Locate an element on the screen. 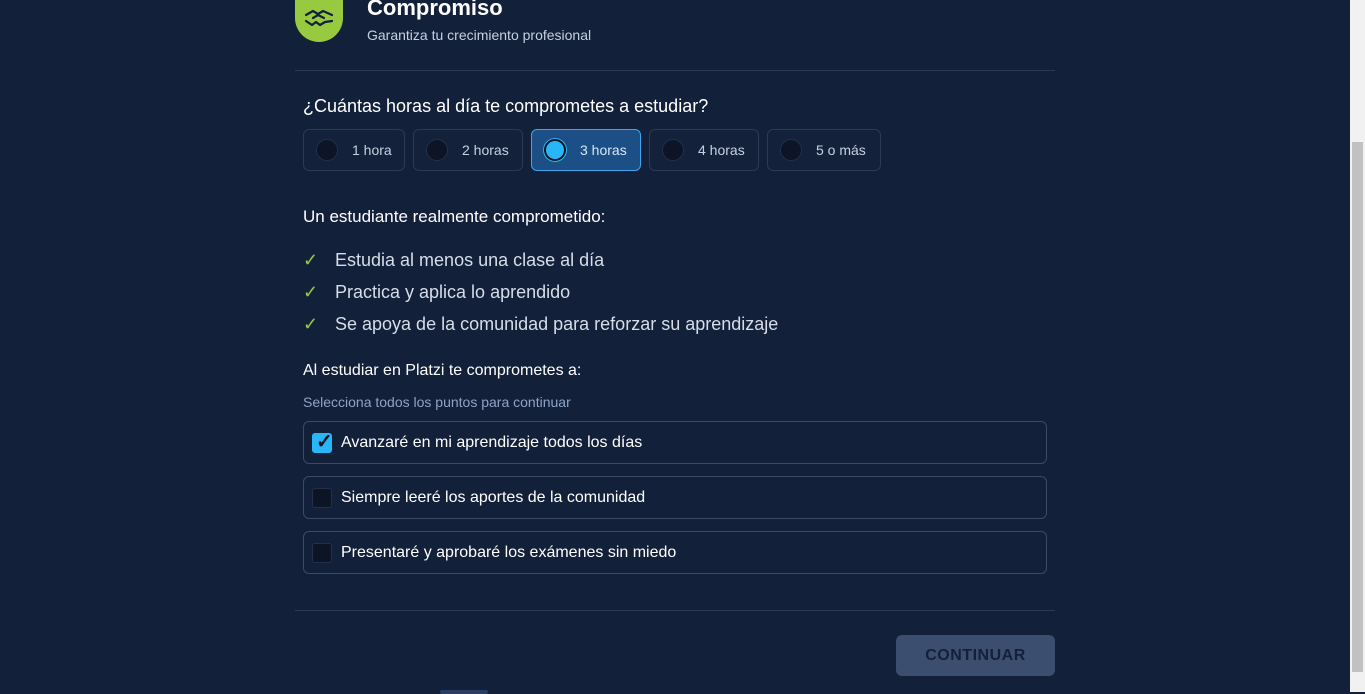 The image size is (1365, 694). hour-option-label: 4 horas is located at coordinates (721, 150).